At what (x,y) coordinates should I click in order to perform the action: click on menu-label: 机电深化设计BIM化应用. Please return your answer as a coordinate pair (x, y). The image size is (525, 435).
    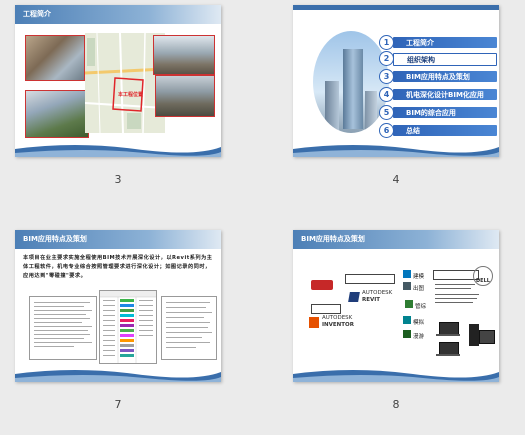
    Looking at the image, I should click on (445, 95).